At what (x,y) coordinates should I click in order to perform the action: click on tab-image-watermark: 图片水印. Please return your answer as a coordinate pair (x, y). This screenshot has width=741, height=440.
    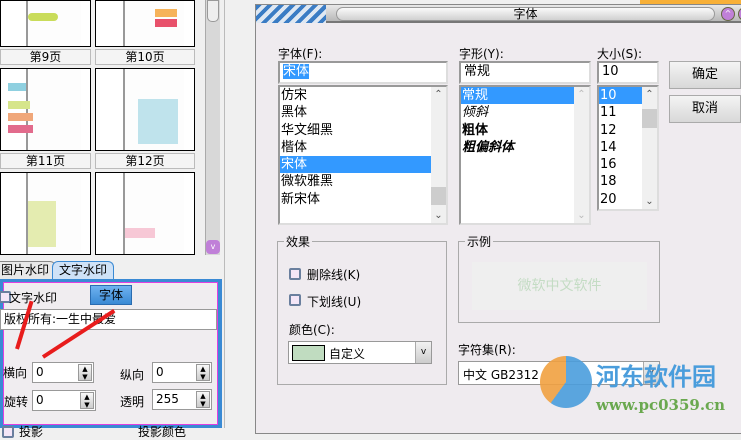
    Looking at the image, I should click on (28, 270).